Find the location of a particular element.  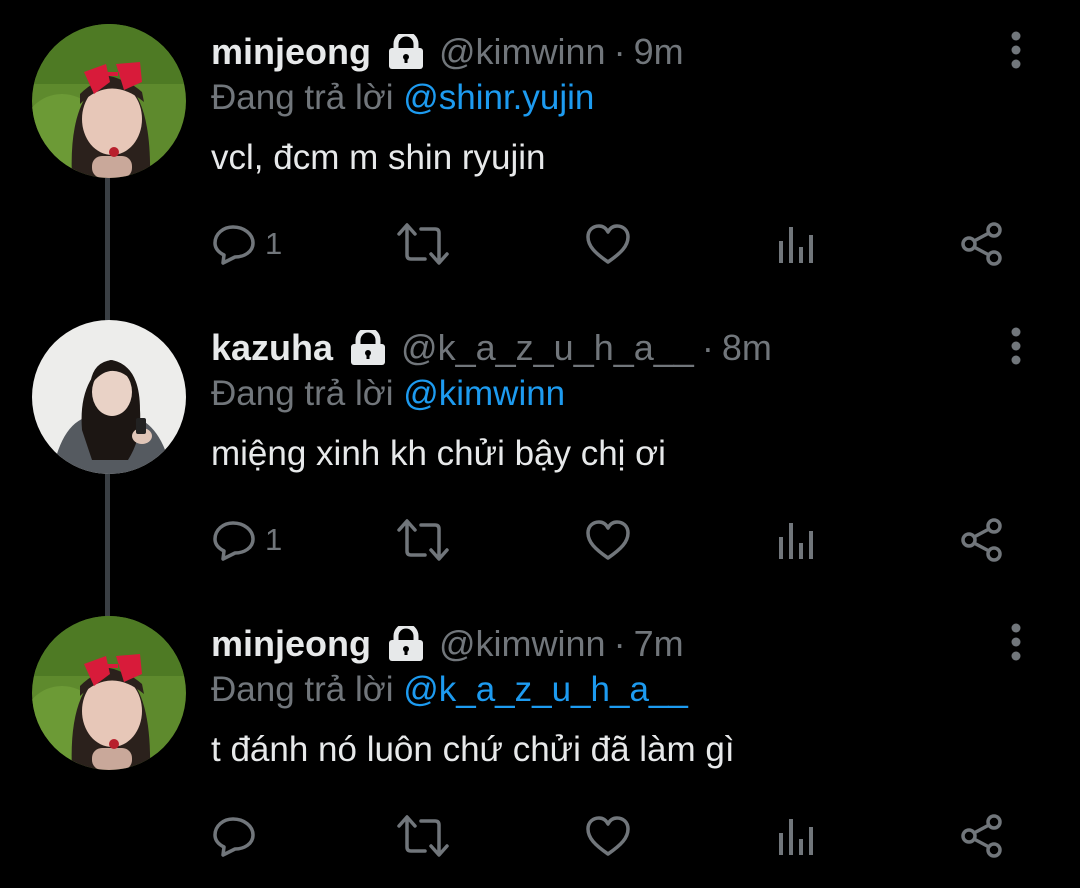

reply-button is located at coordinates (238, 836).